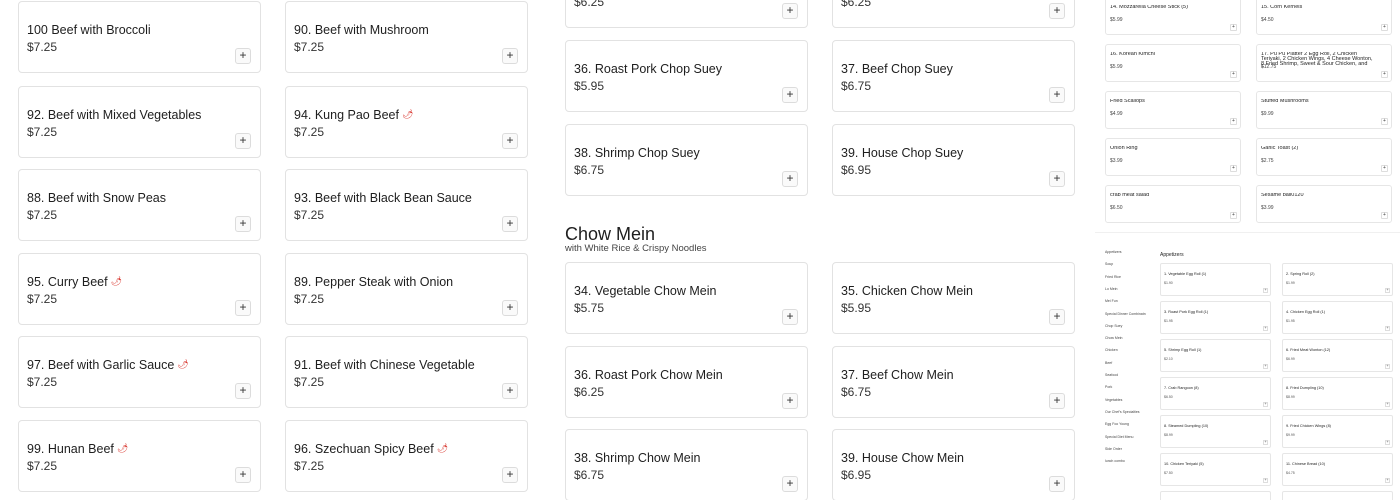 This screenshot has width=1400, height=500. What do you see at coordinates (953, 464) in the screenshot?
I see `menu-item-card: 39. House Chow Mein $6.95 +` at bounding box center [953, 464].